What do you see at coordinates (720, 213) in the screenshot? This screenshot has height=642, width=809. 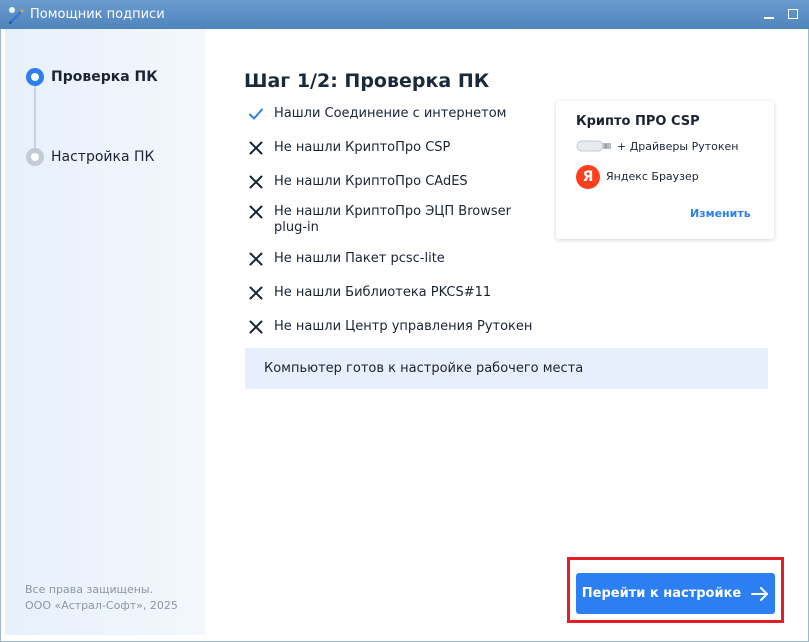 I see `change-link: Изменить` at bounding box center [720, 213].